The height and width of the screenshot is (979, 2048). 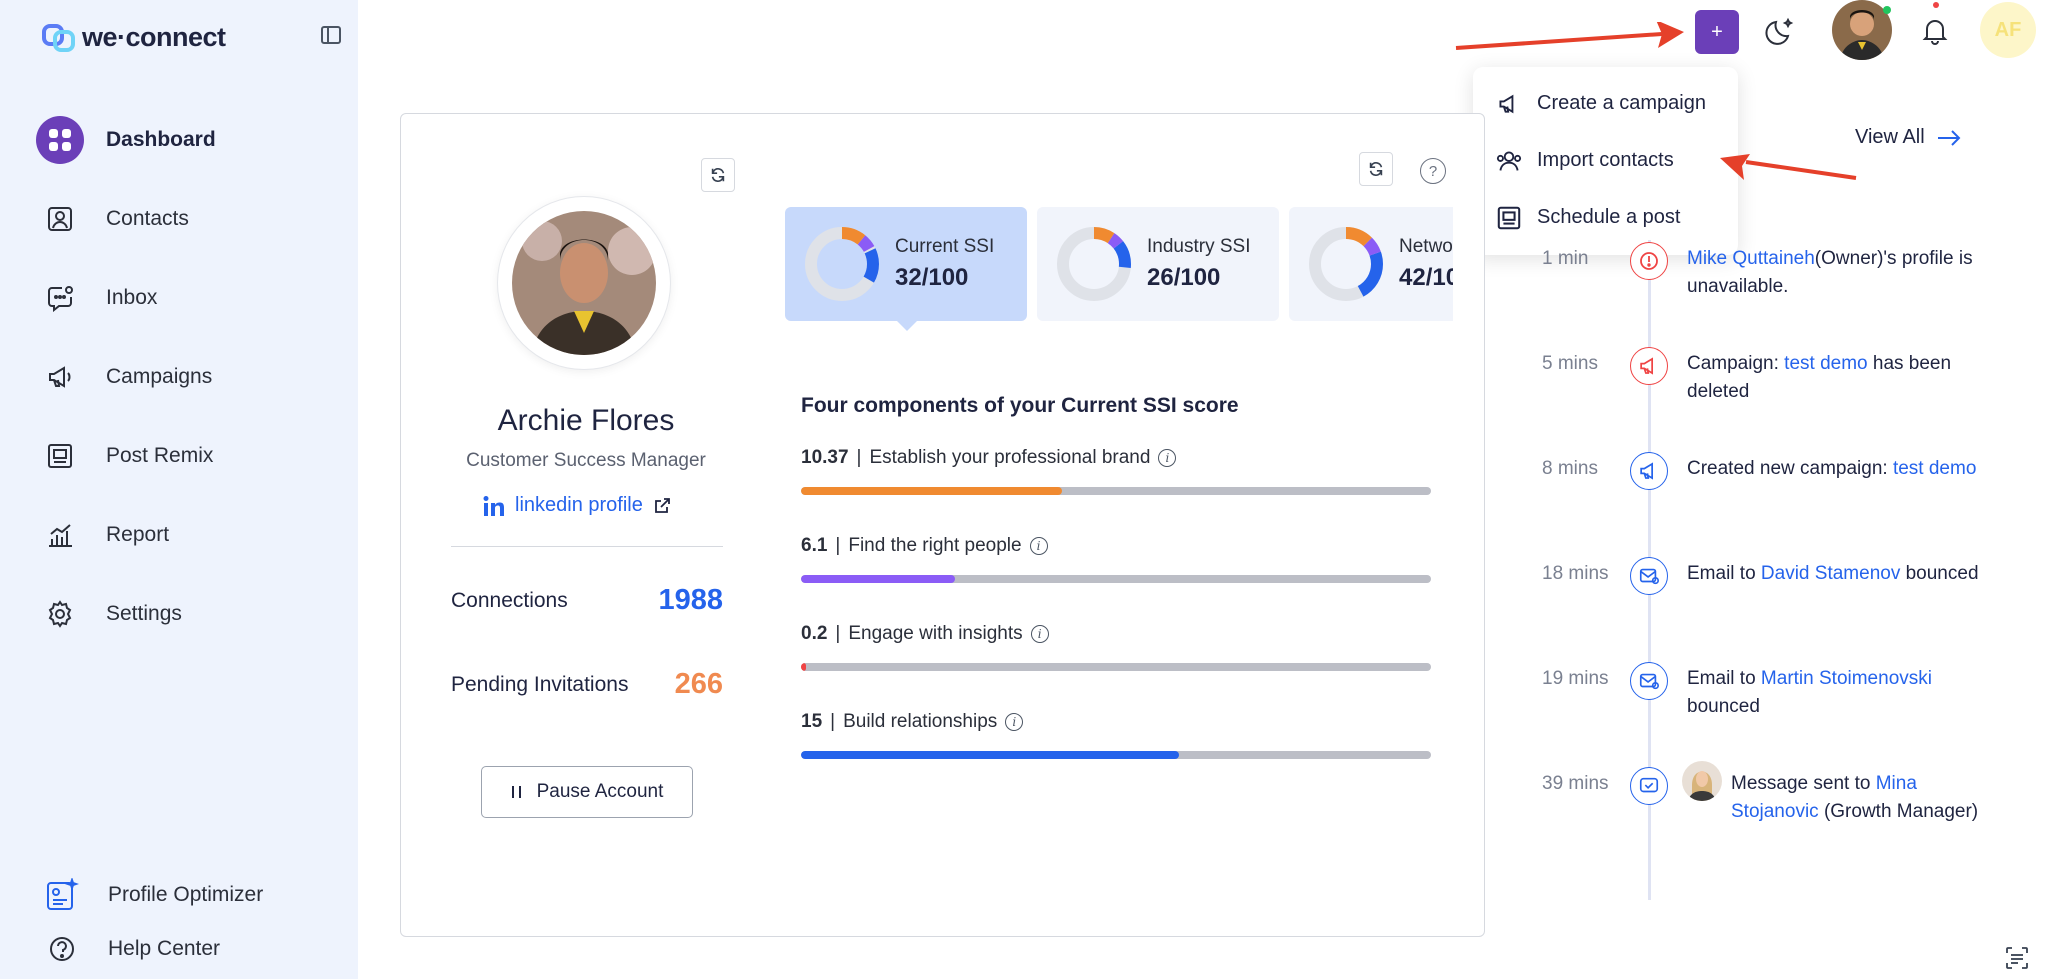 I want to click on ssi-card-current: Current SSI 32/100, so click(x=906, y=264).